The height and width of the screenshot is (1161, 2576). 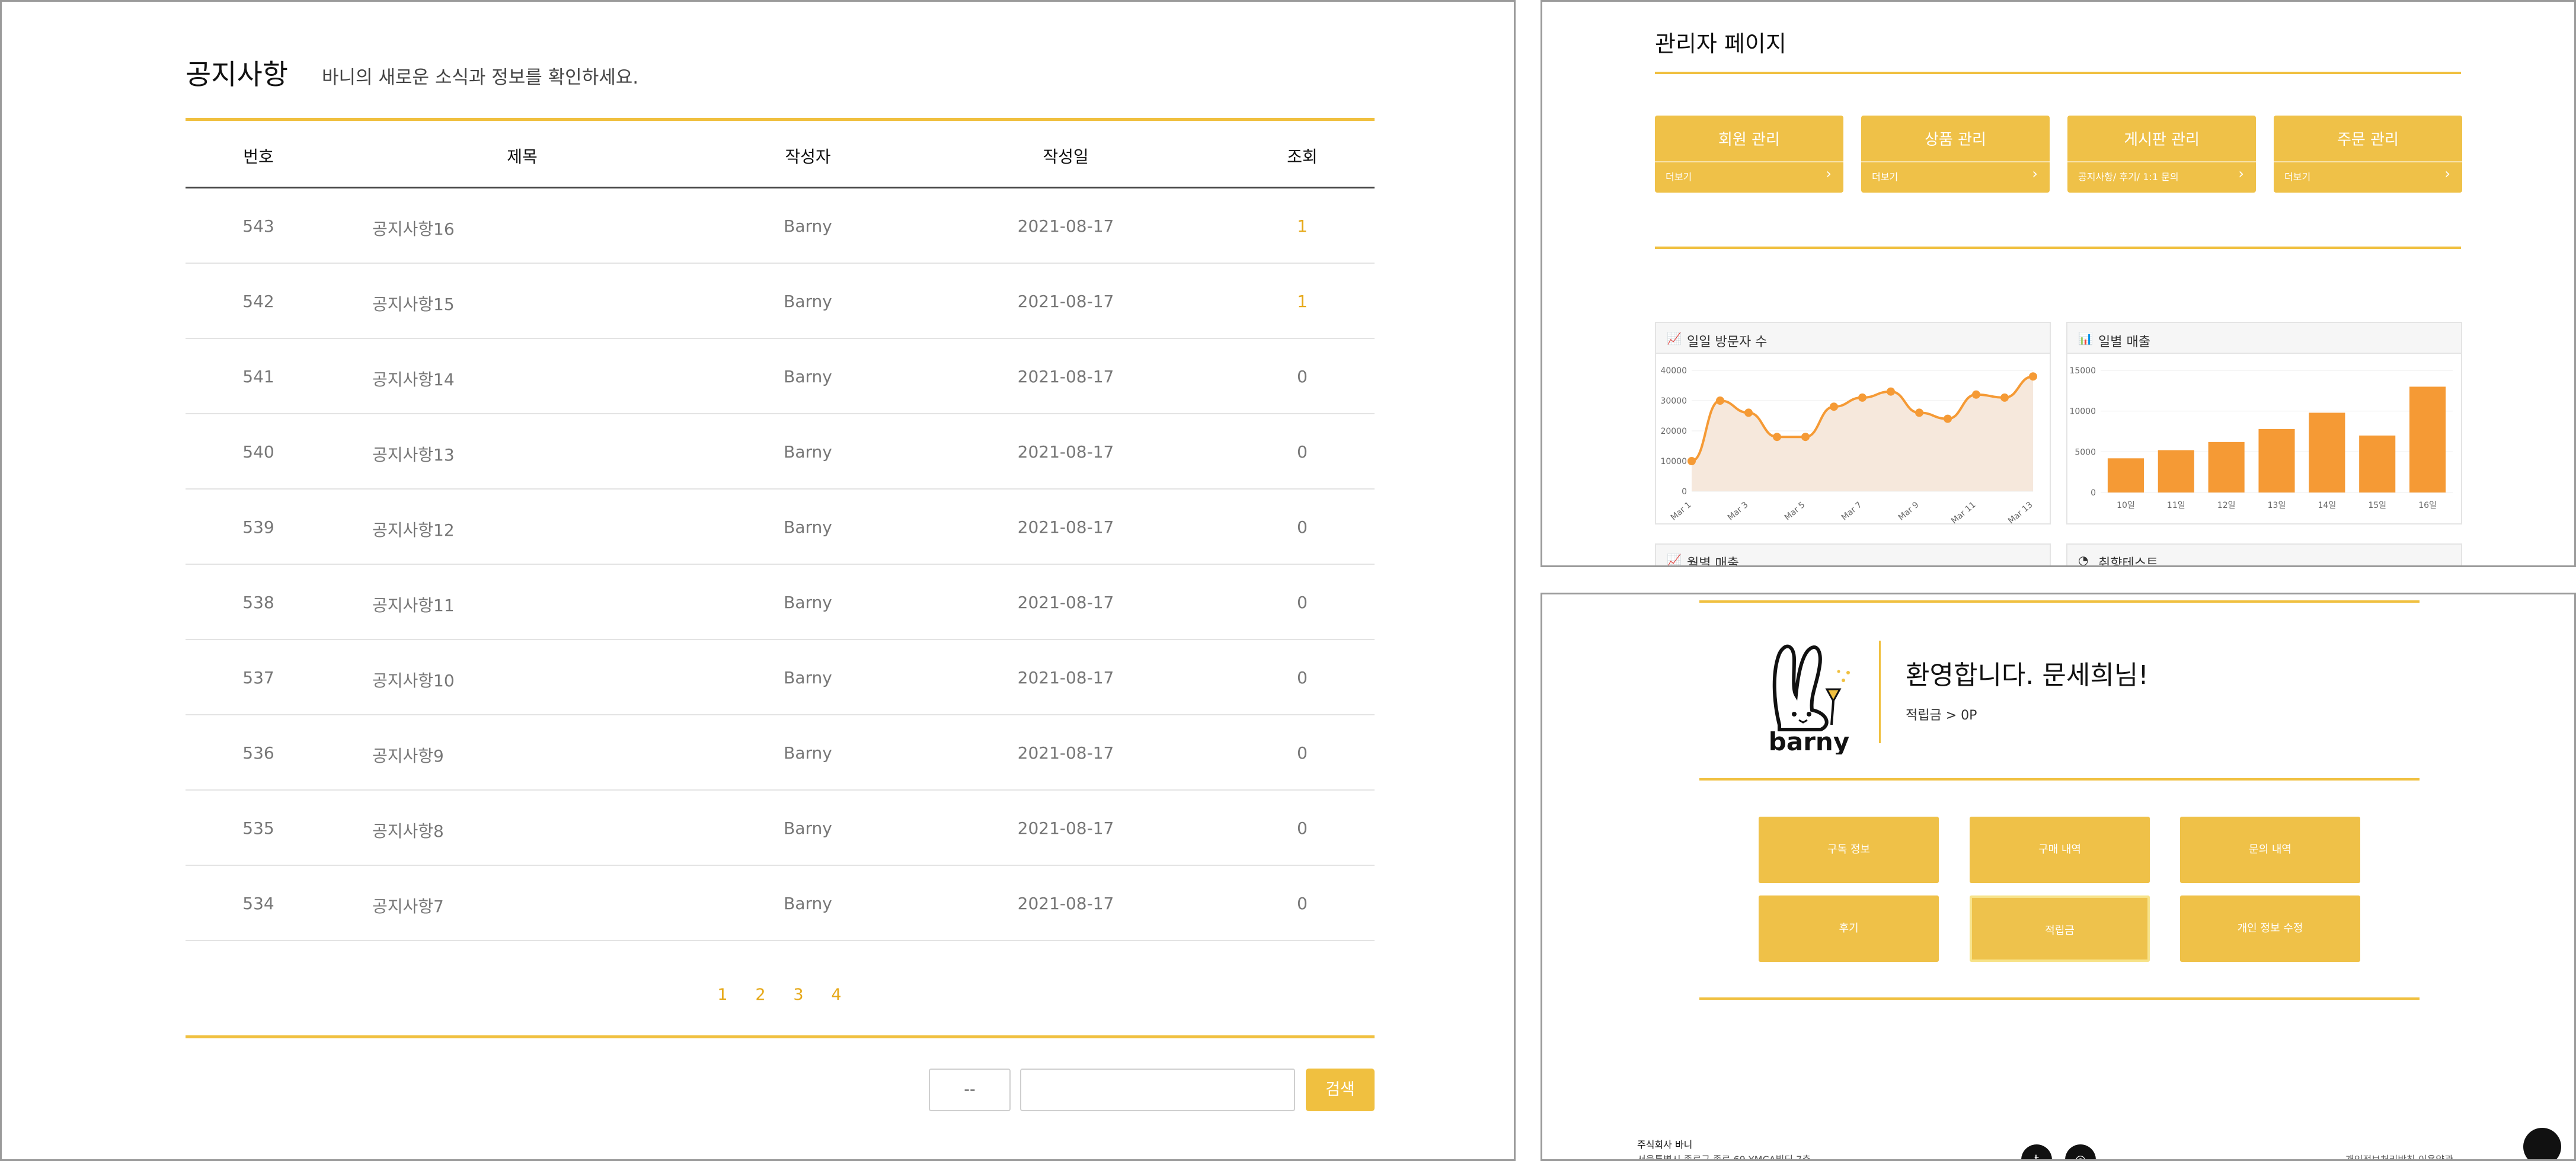 I want to click on row-number: 539, so click(x=258, y=527).